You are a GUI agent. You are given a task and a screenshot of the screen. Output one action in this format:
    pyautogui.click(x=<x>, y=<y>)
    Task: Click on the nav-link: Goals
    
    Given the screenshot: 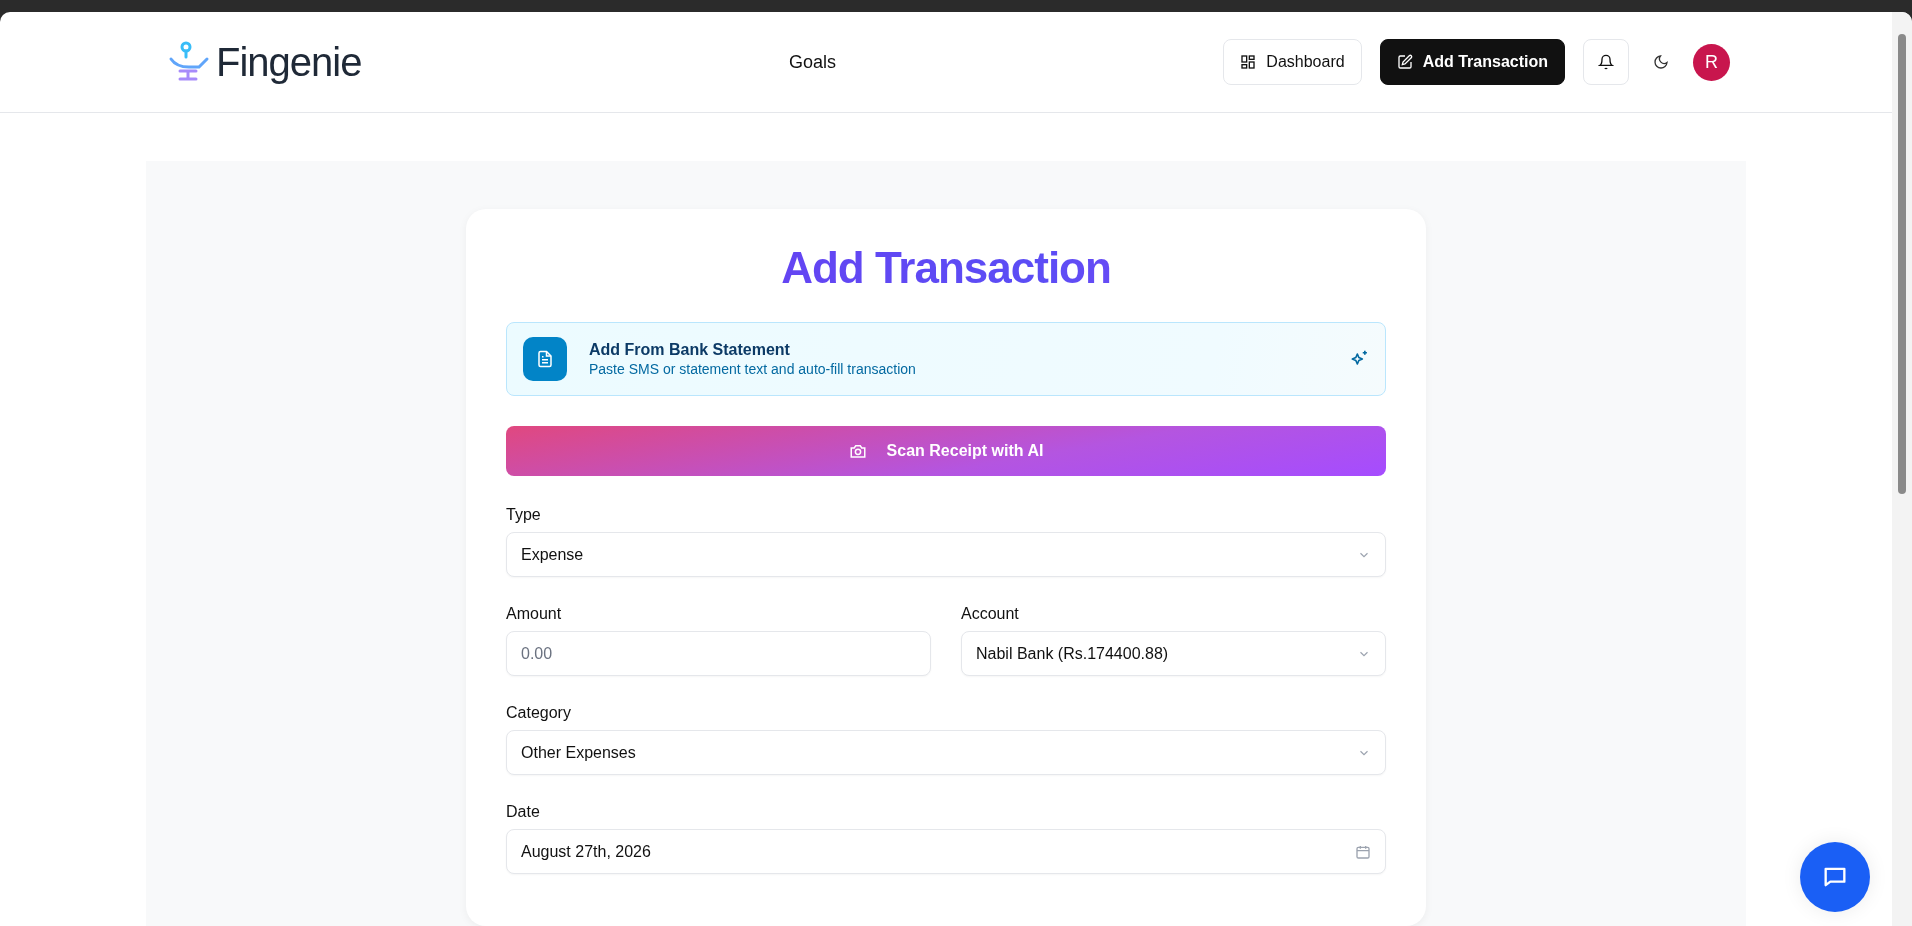 What is the action you would take?
    pyautogui.click(x=812, y=62)
    